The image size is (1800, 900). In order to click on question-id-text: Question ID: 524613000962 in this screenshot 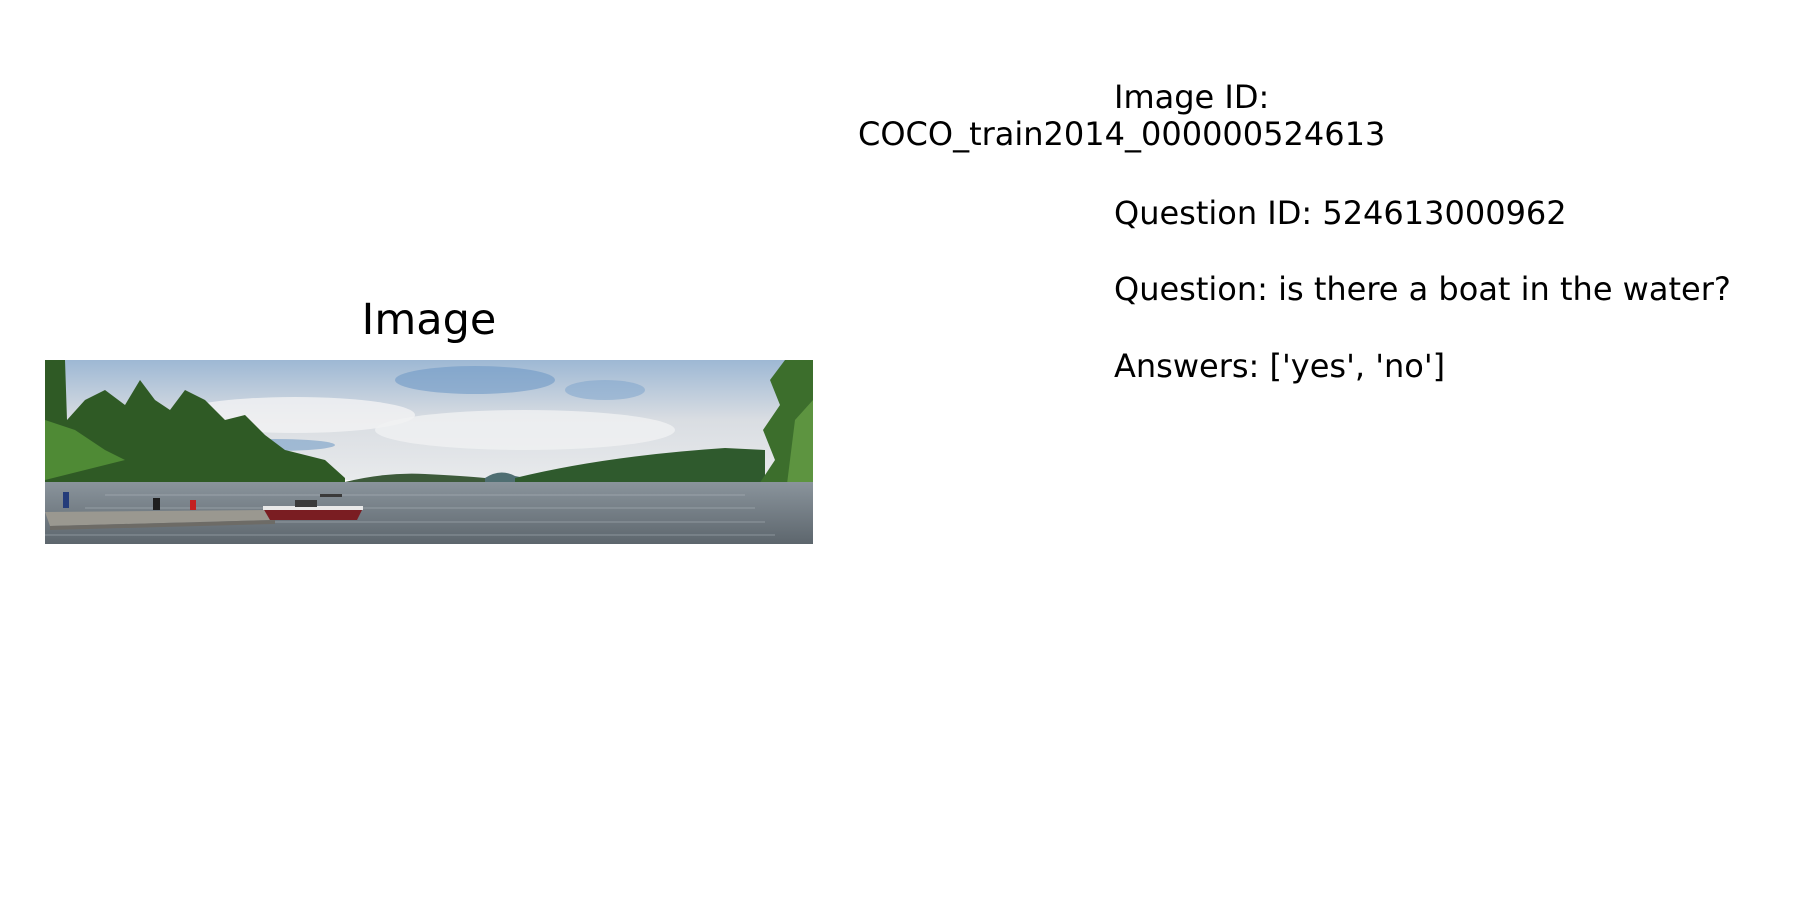, I will do `click(1340, 213)`.